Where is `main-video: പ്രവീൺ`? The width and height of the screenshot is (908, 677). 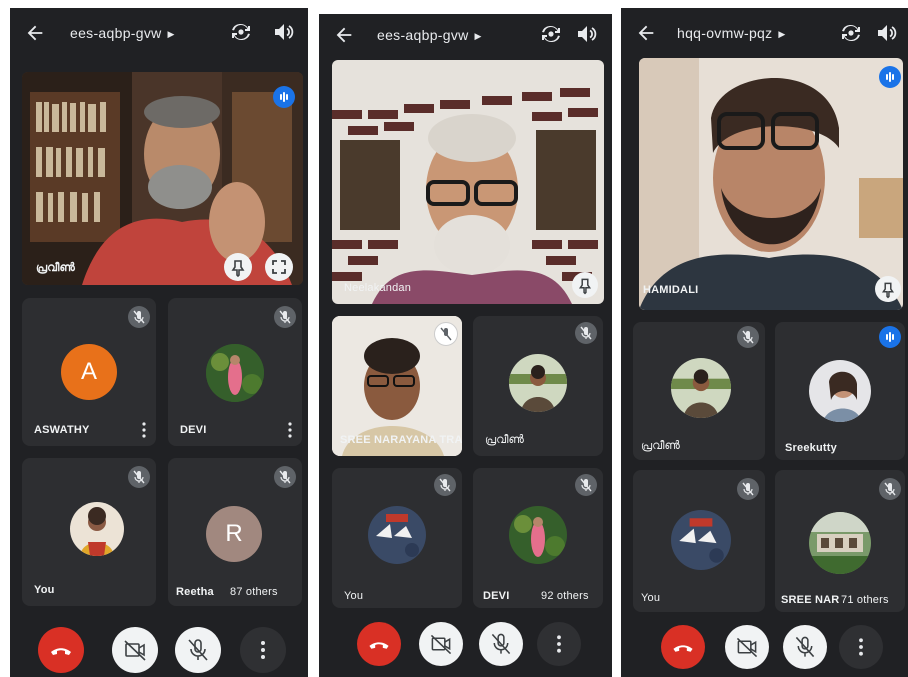
main-video: പ്രവീൺ is located at coordinates (162, 178).